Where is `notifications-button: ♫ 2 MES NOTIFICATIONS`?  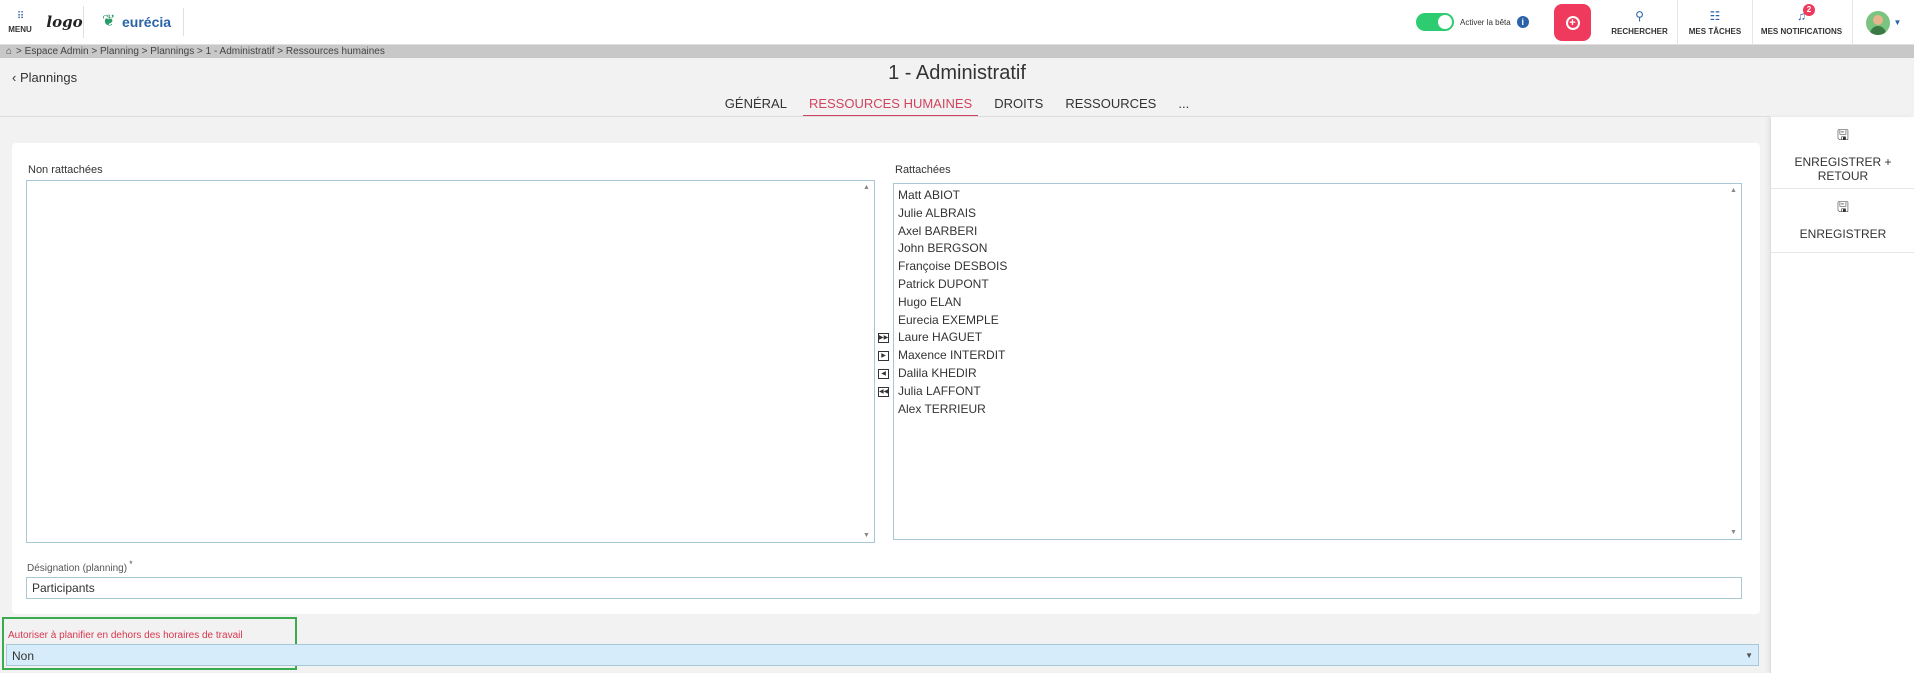 notifications-button: ♫ 2 MES NOTIFICATIONS is located at coordinates (1801, 22).